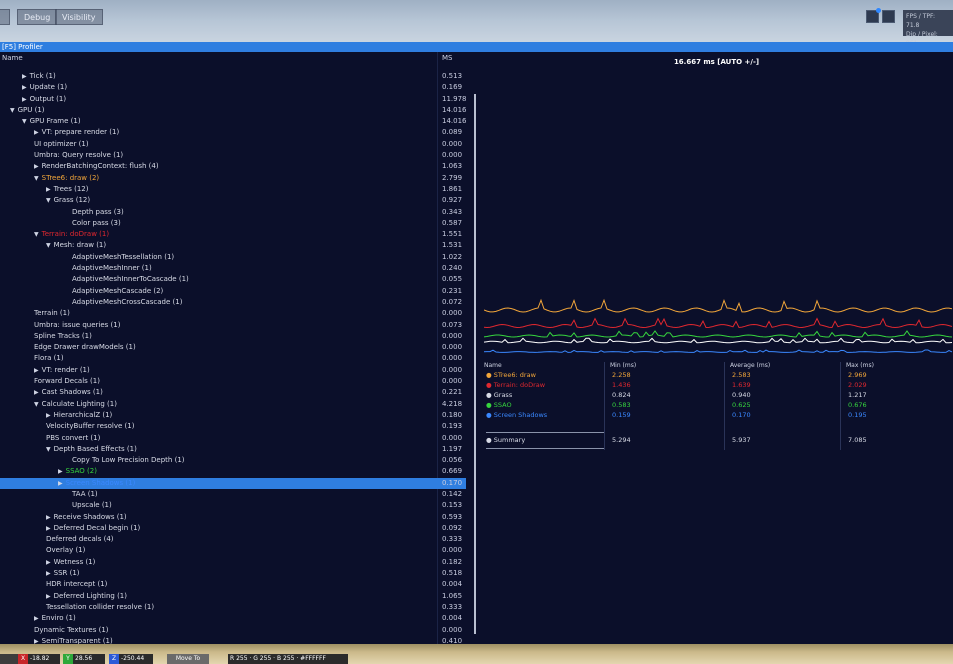 This screenshot has height=664, width=953. Describe the element at coordinates (188, 659) in the screenshot. I see `move-to-button: Move To` at that location.